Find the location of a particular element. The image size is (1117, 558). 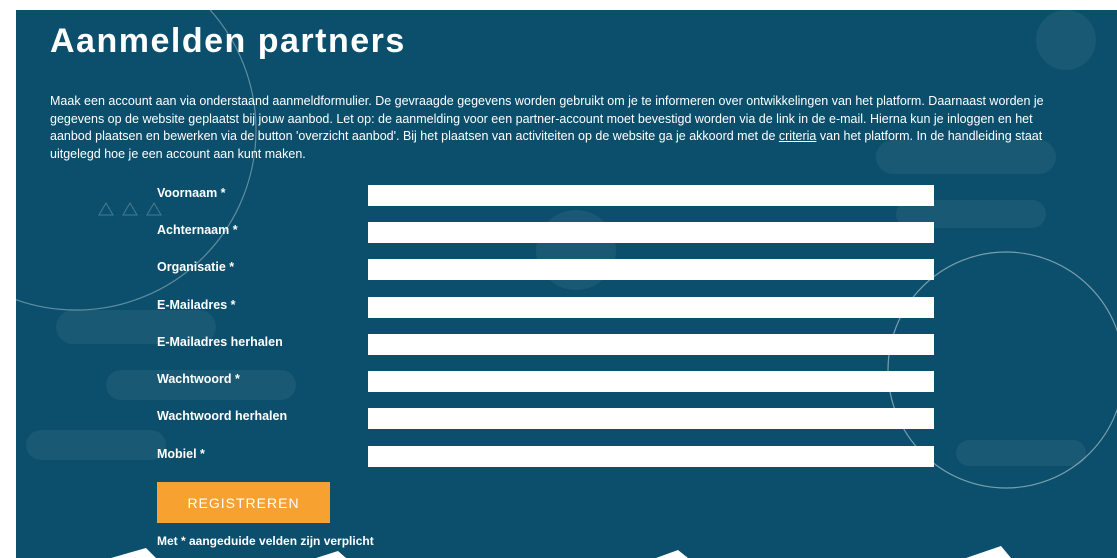

mobiel-label: Mobiel * is located at coordinates (181, 454).